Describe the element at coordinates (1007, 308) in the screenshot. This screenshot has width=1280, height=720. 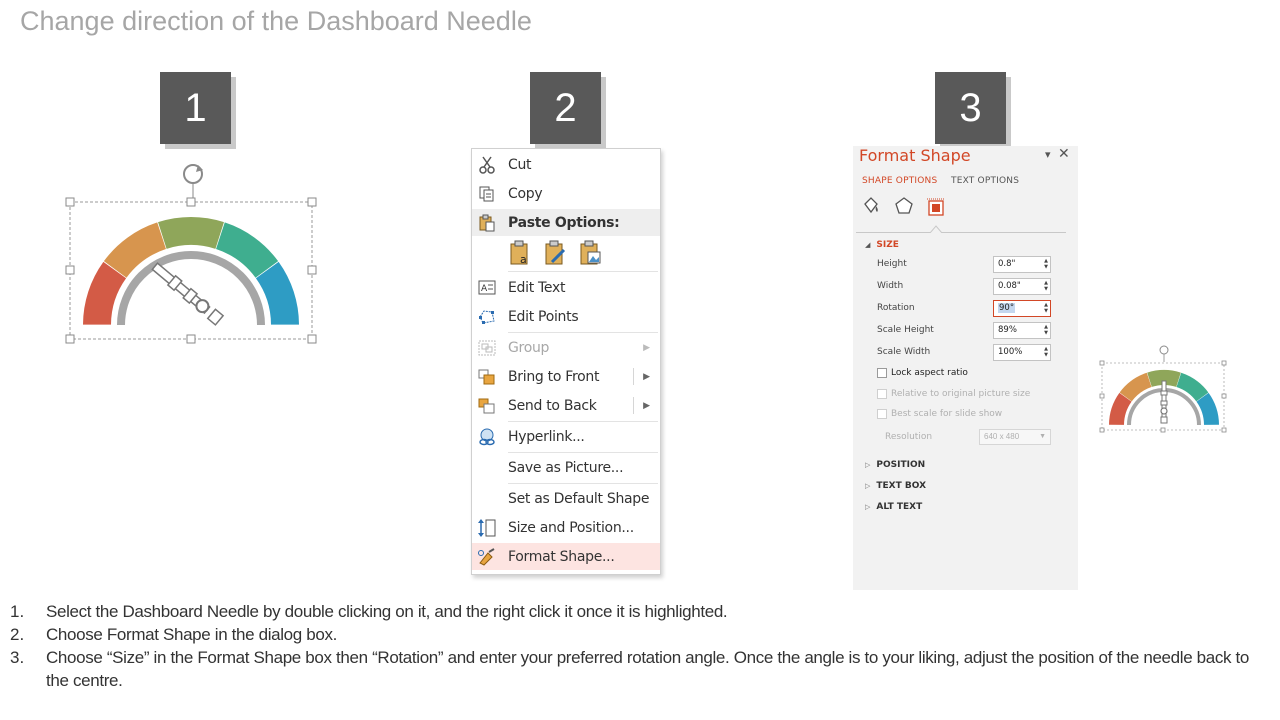
I see `field-value: 90°` at that location.